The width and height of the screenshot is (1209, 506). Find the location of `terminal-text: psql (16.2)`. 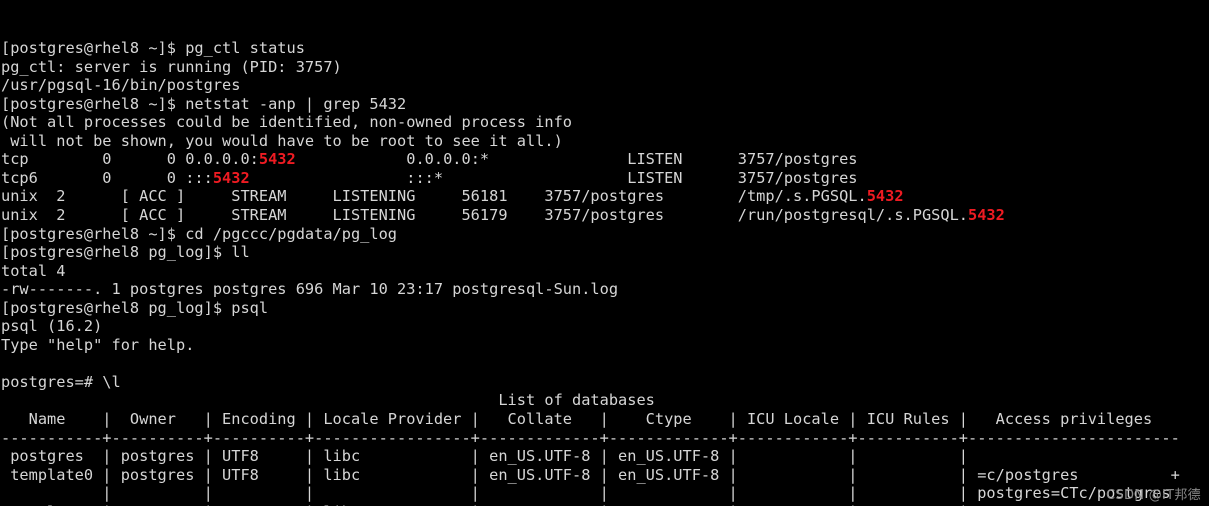

terminal-text: psql (16.2) is located at coordinates (52, 326).